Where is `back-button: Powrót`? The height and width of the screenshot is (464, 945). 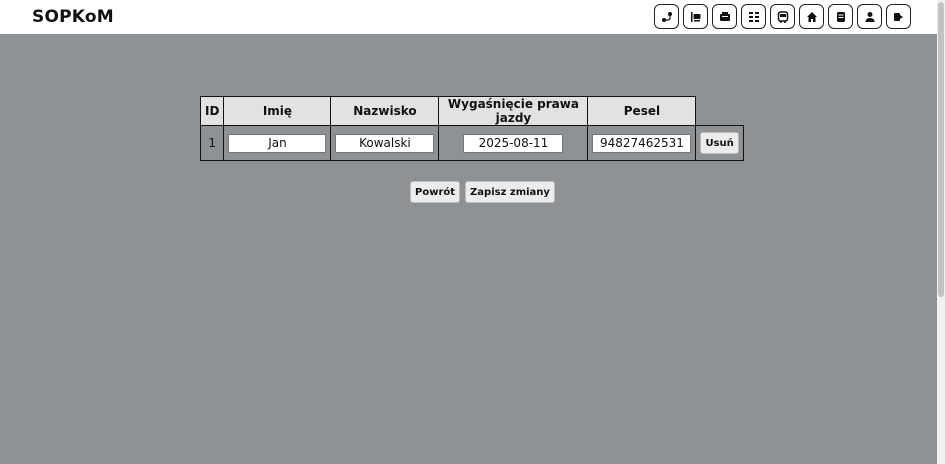
back-button: Powrót is located at coordinates (435, 192).